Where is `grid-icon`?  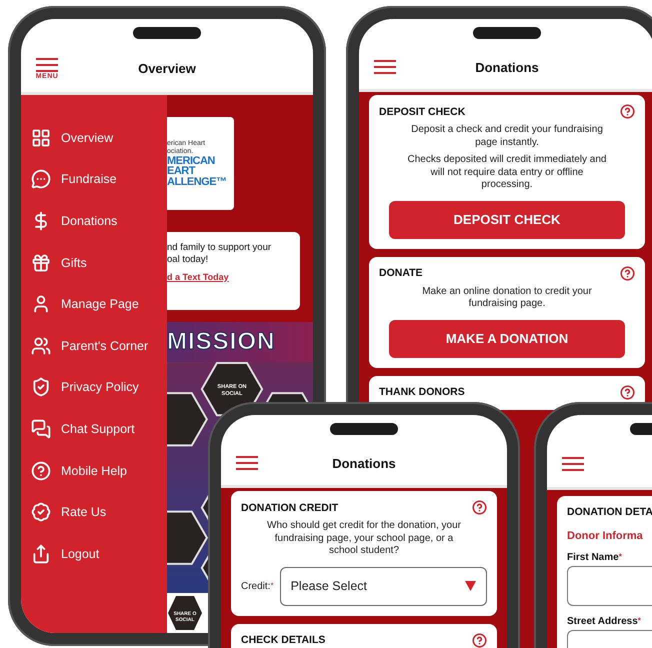 grid-icon is located at coordinates (41, 138).